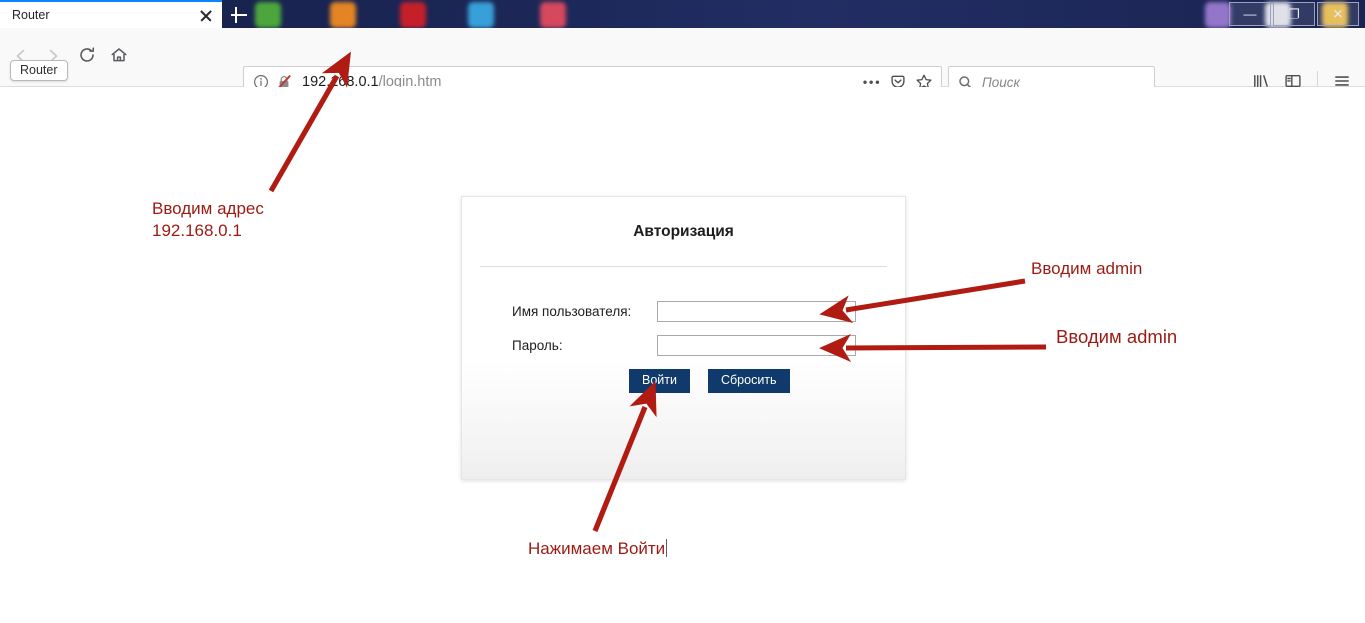 The image size is (1365, 623). I want to click on username-input, so click(756, 311).